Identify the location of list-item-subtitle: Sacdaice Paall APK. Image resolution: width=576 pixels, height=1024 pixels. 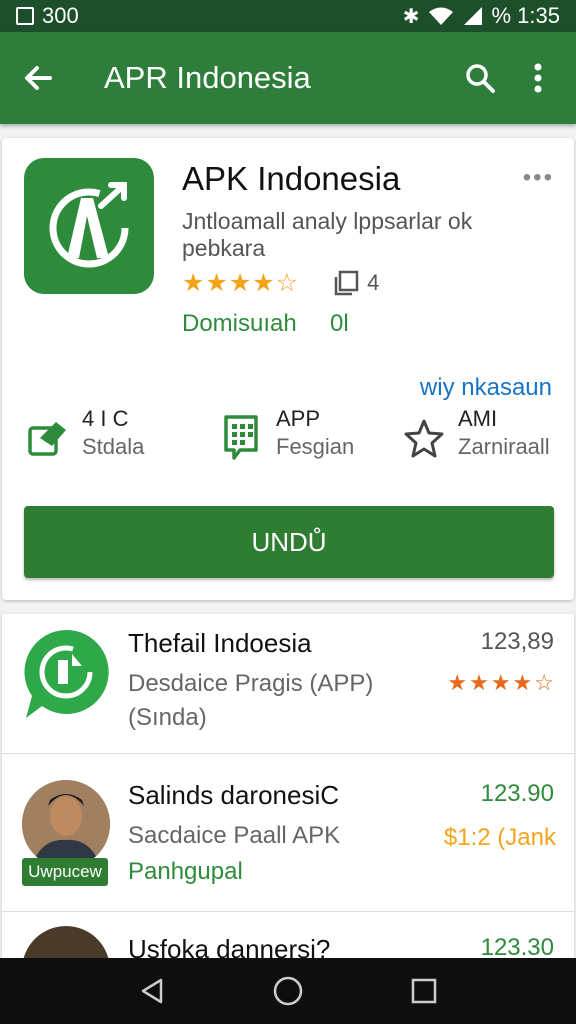
(234, 835).